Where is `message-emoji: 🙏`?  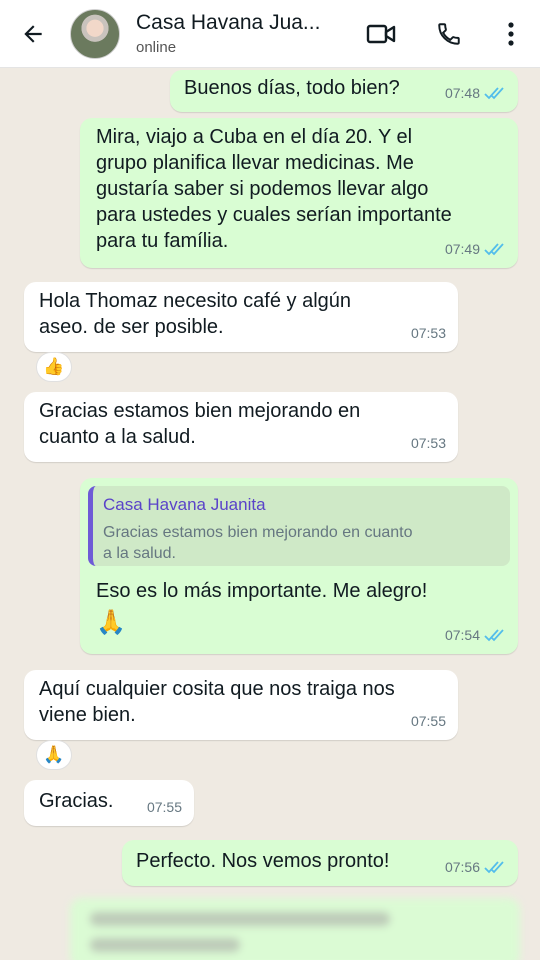
message-emoji: 🙏 is located at coordinates (111, 622).